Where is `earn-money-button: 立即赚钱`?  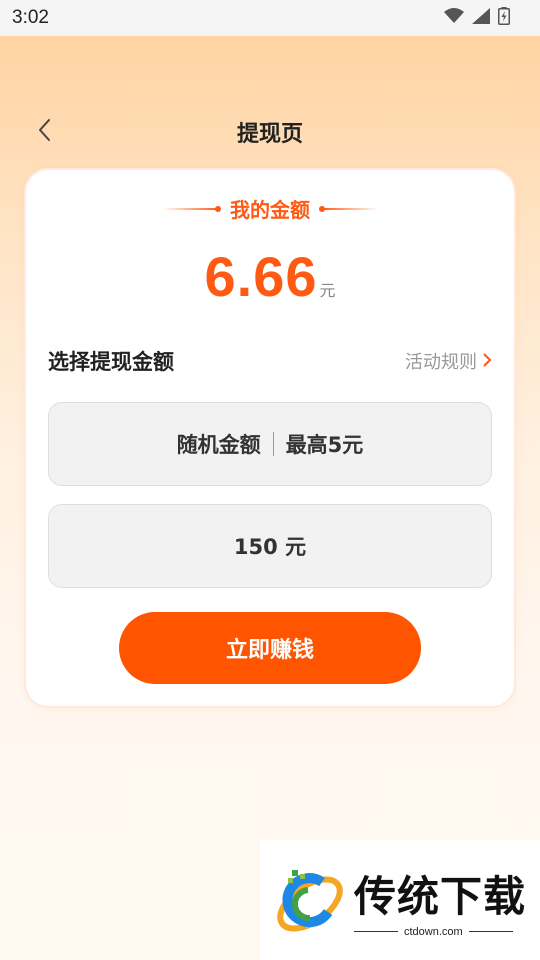 earn-money-button: 立即赚钱 is located at coordinates (270, 648).